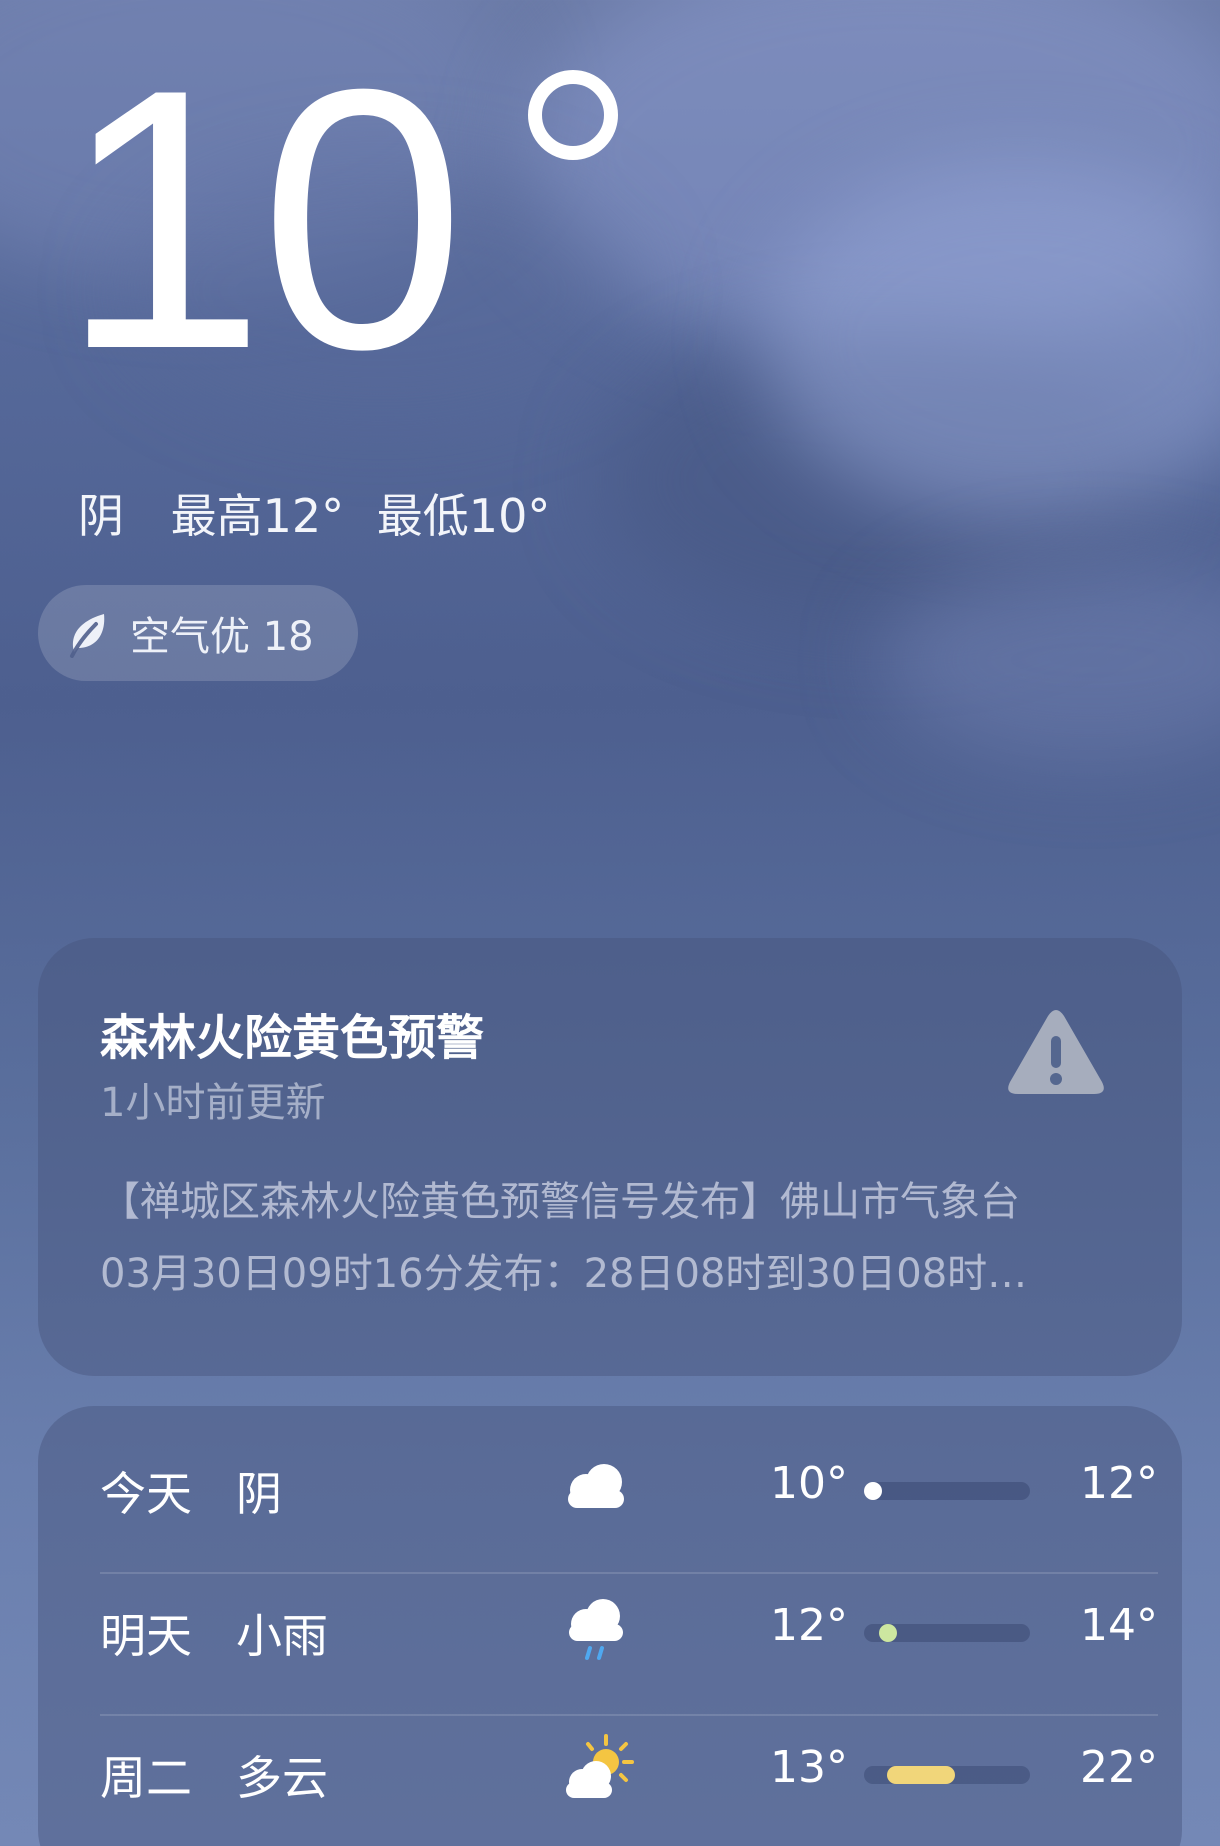  Describe the element at coordinates (596, 1629) in the screenshot. I see `light-rain-icon` at that location.